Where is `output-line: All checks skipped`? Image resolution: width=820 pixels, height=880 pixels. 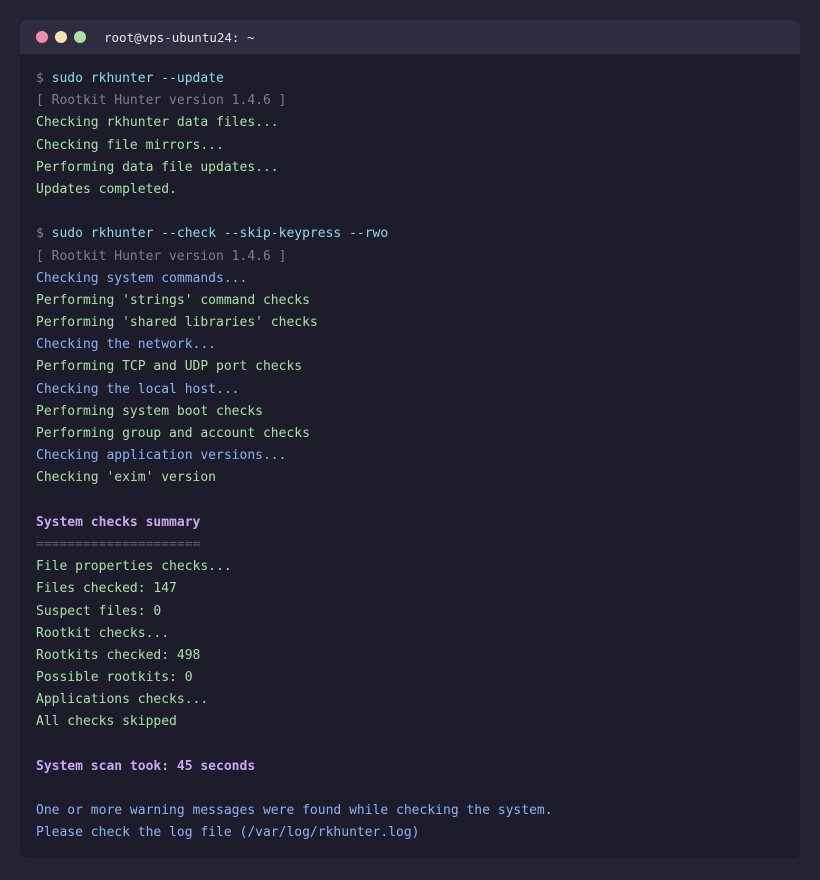 output-line: All checks skipped is located at coordinates (106, 722).